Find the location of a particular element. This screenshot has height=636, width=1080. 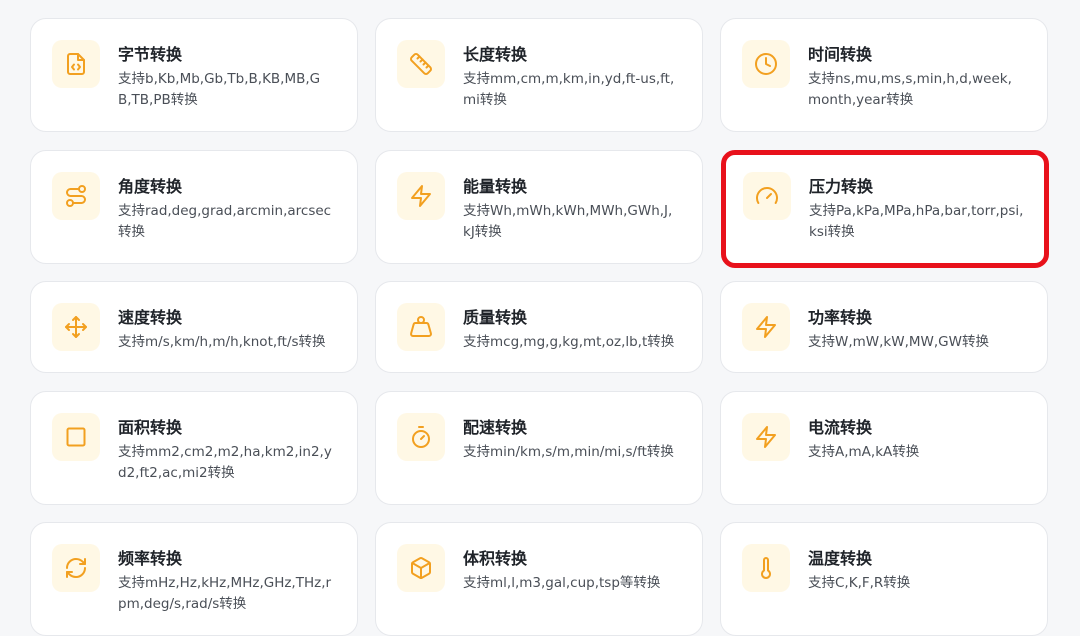

card-description: 支持Wh,mWh,kWh,MWh,GWh,J,kJ转换 is located at coordinates (568, 221).